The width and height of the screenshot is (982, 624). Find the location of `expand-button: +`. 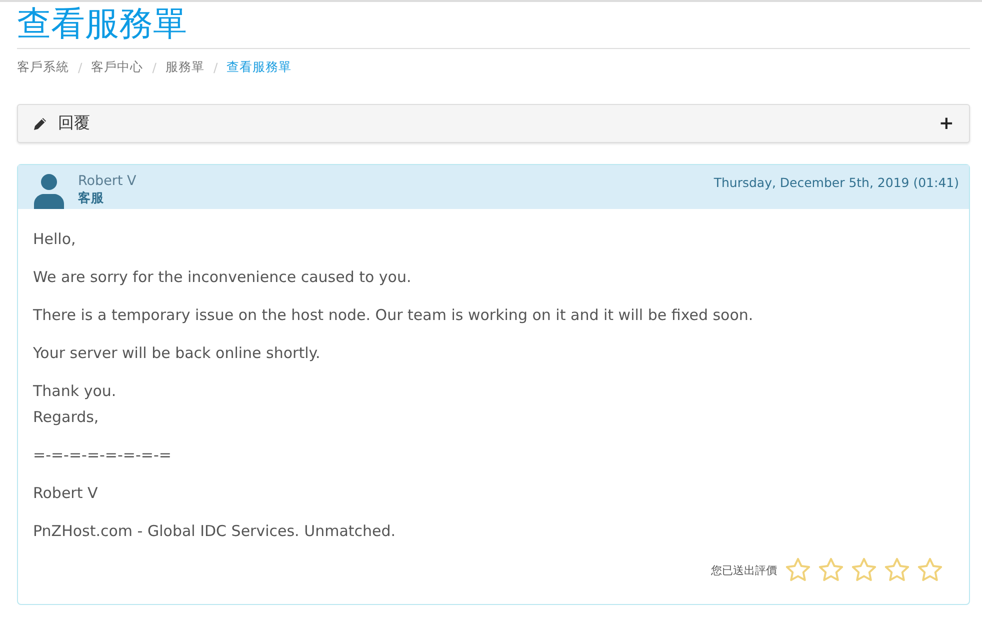

expand-button: + is located at coordinates (946, 123).